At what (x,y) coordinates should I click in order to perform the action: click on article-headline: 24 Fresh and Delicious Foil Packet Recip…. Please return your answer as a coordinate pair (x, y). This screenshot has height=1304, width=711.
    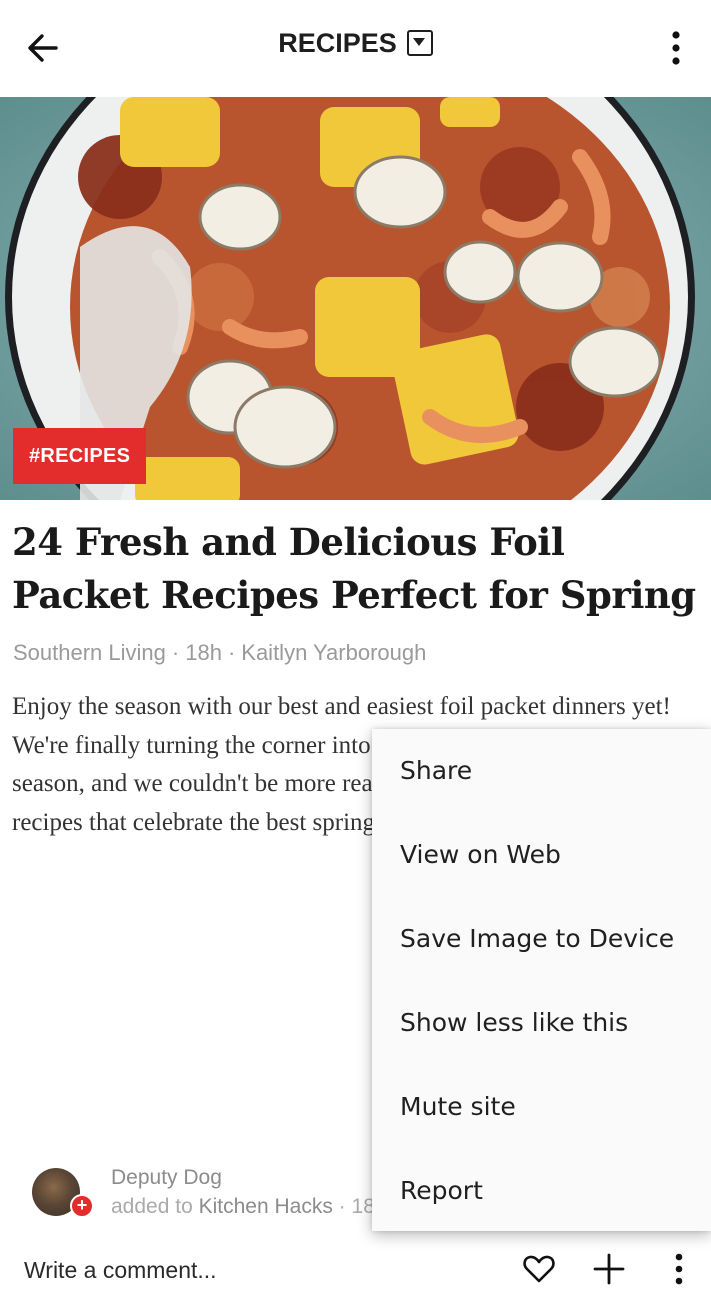
    Looking at the image, I should click on (357, 569).